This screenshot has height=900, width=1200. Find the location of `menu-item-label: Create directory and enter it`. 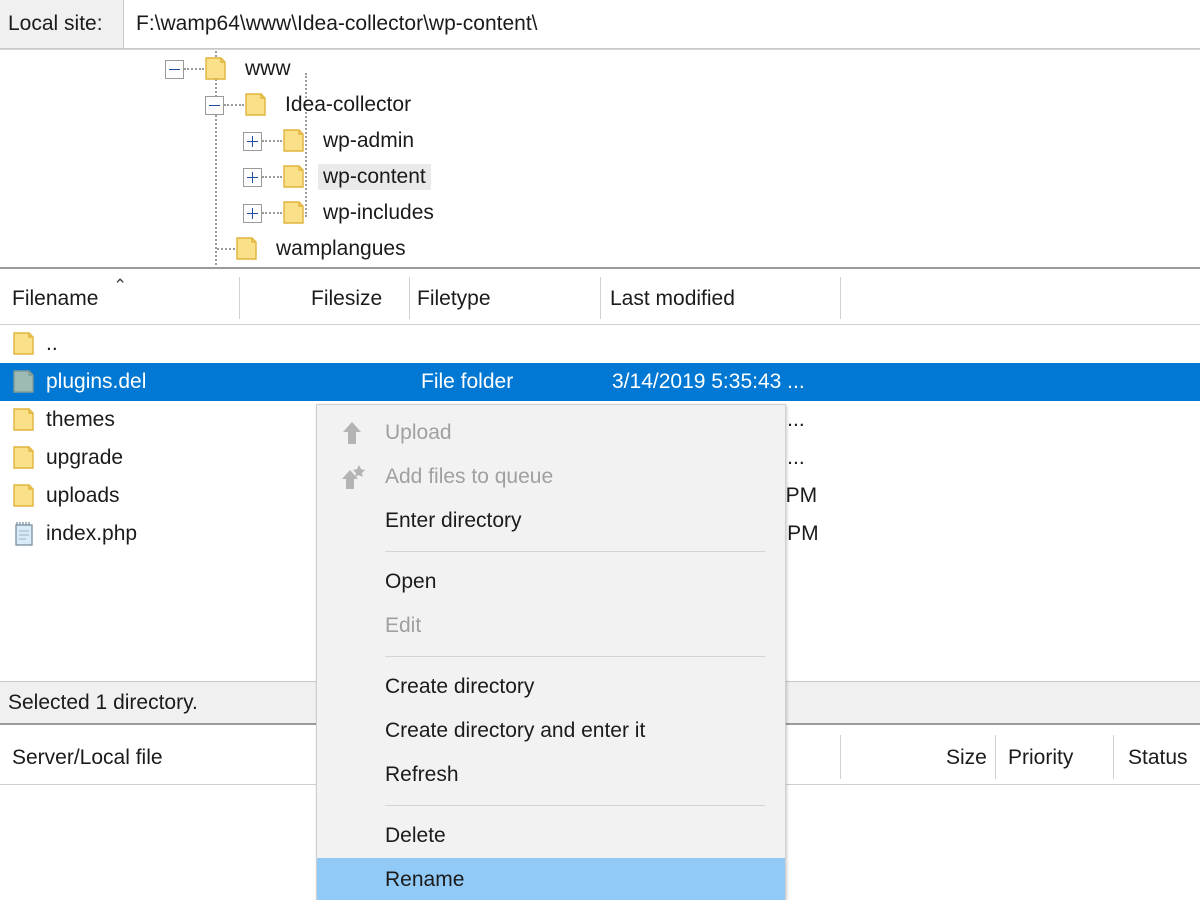

menu-item-label: Create directory and enter it is located at coordinates (515, 730).